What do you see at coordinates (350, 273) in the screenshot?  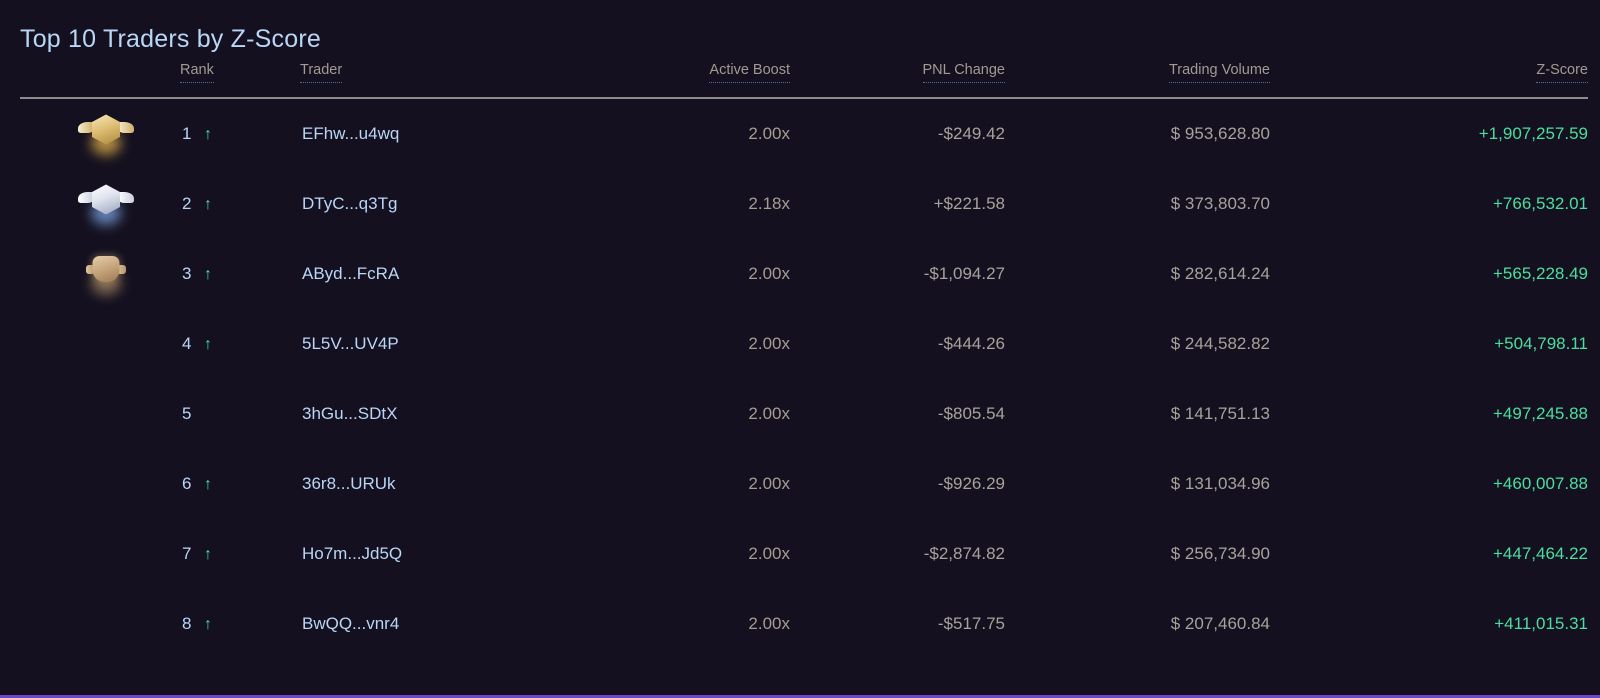 I see `trader-address-link: AByd...FcRA` at bounding box center [350, 273].